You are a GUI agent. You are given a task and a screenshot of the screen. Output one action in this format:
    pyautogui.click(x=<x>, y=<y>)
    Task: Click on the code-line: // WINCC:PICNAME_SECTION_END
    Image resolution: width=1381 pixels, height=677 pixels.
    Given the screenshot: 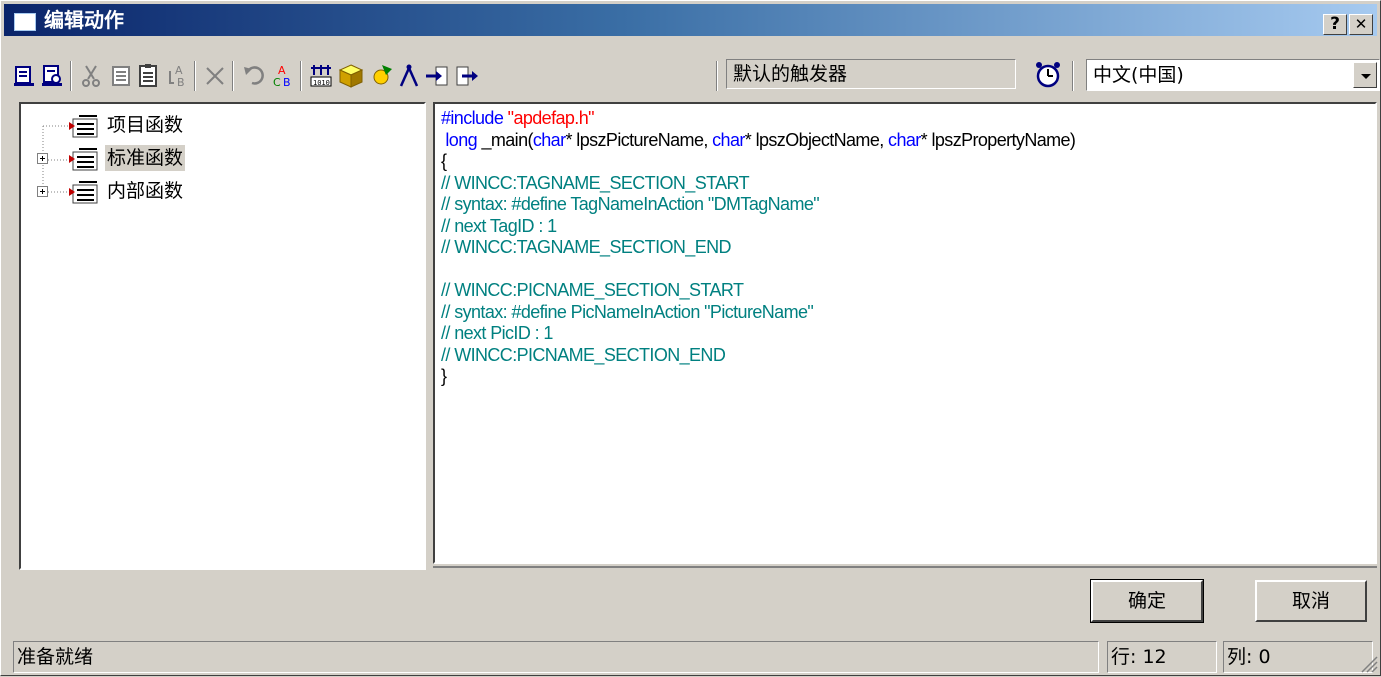 What is the action you would take?
    pyautogui.click(x=583, y=354)
    